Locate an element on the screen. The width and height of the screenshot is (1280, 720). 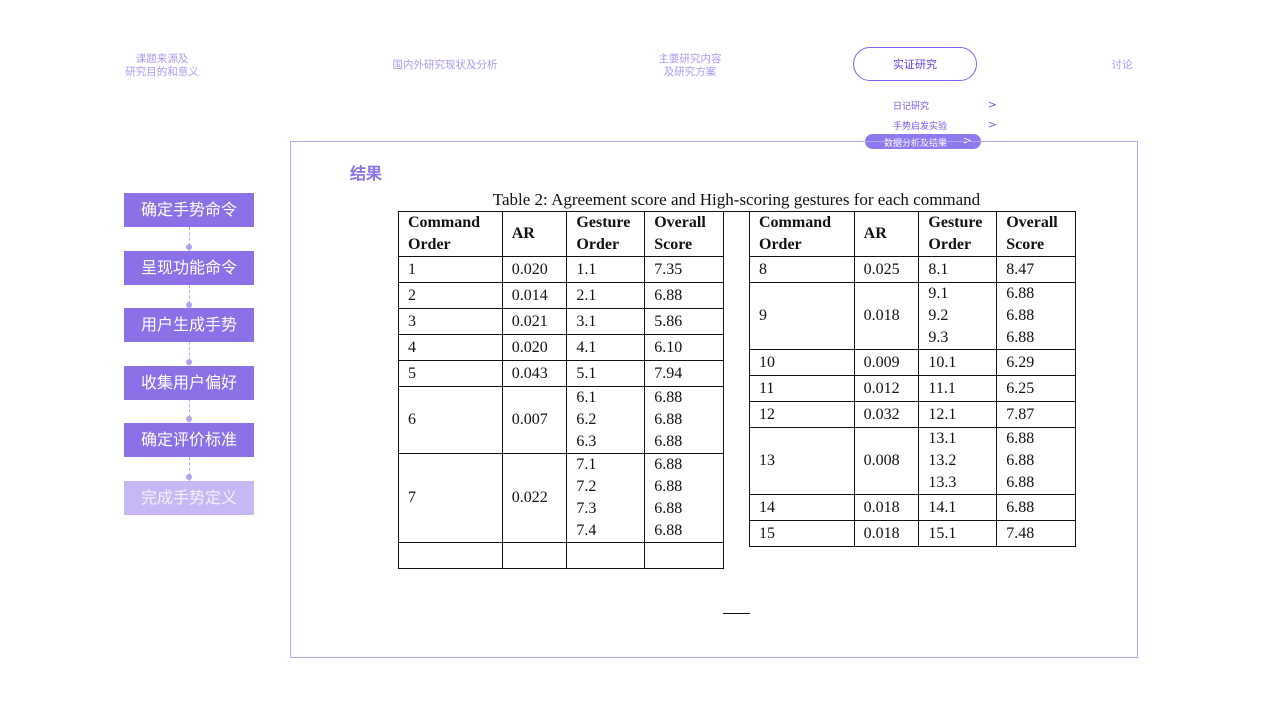
section-title: 结果 is located at coordinates (366, 173).